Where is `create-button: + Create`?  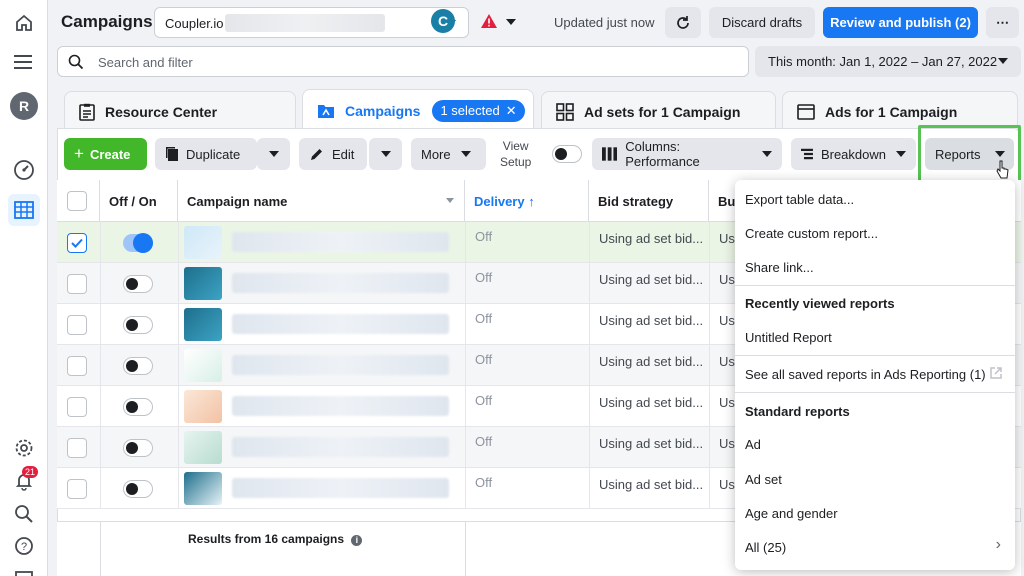
create-button: + Create is located at coordinates (105, 154).